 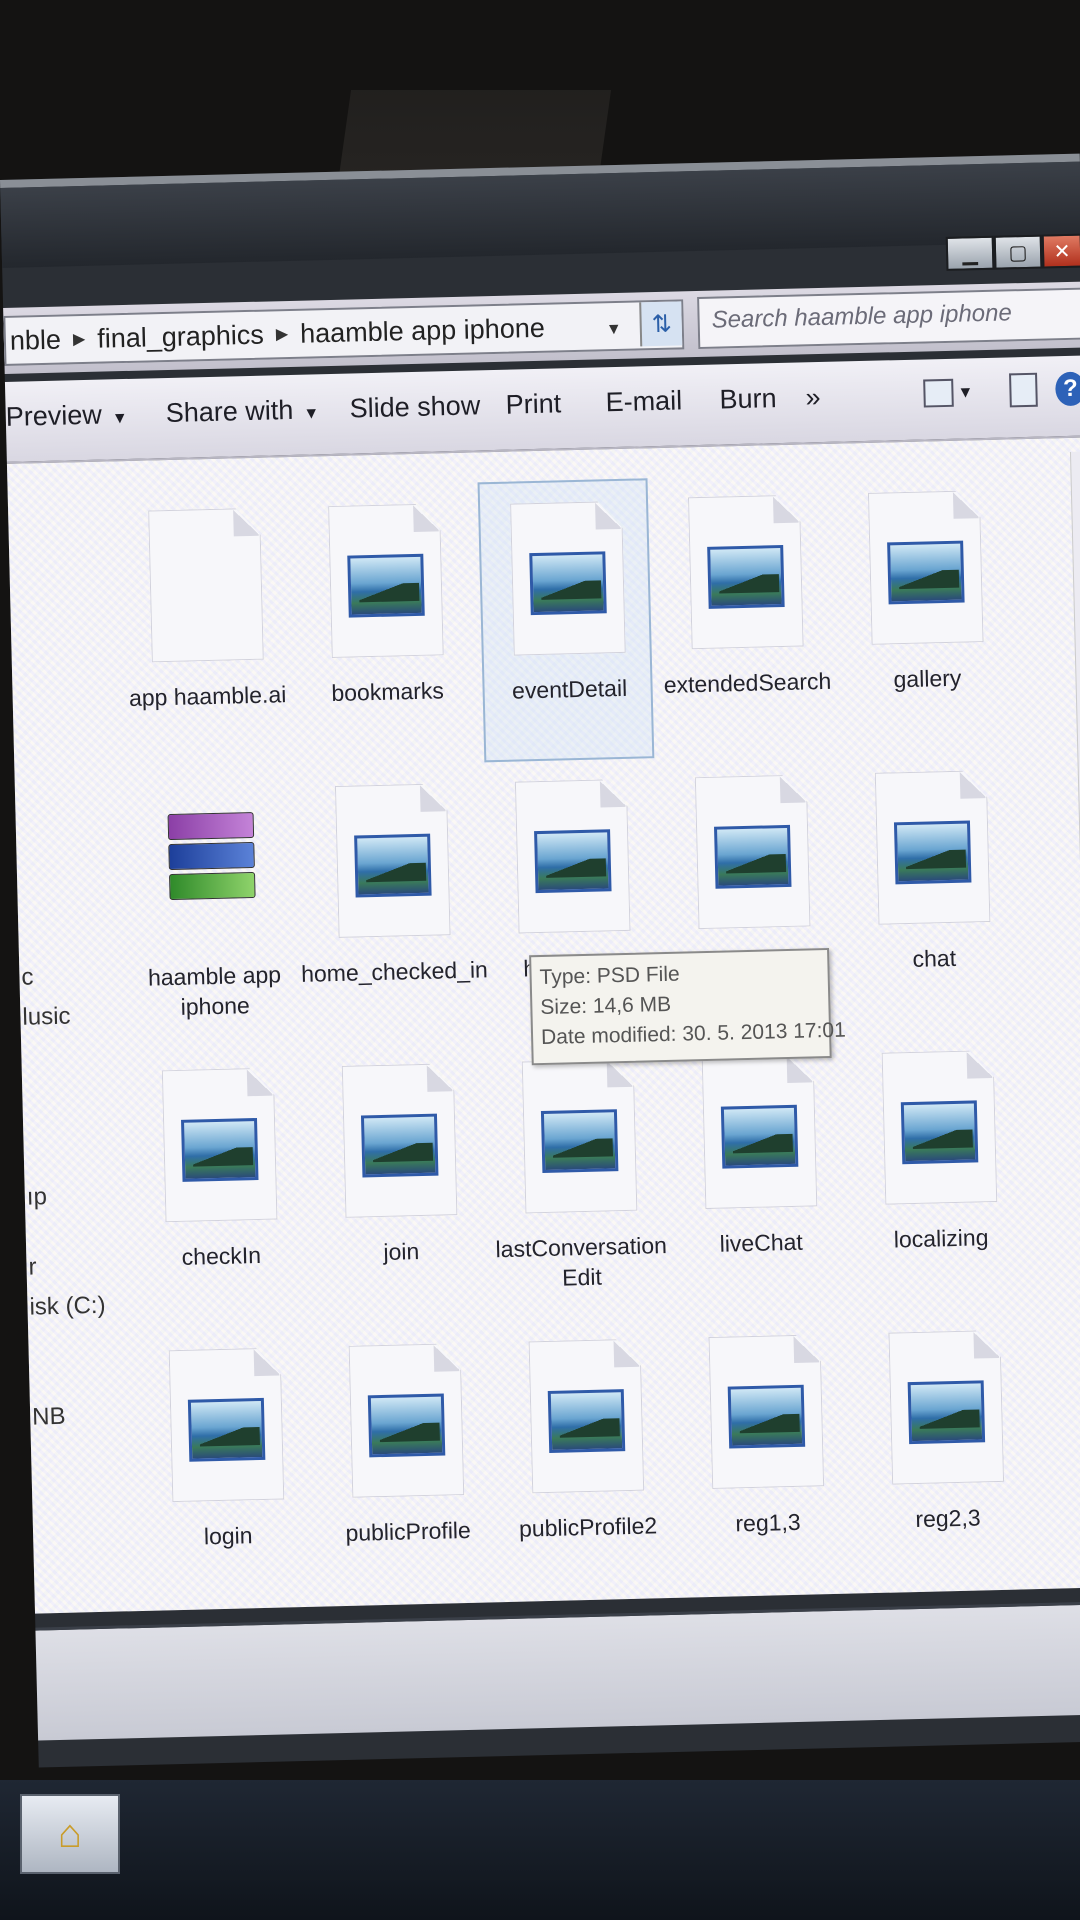 I want to click on refresh-icon: ⇅, so click(x=661, y=324).